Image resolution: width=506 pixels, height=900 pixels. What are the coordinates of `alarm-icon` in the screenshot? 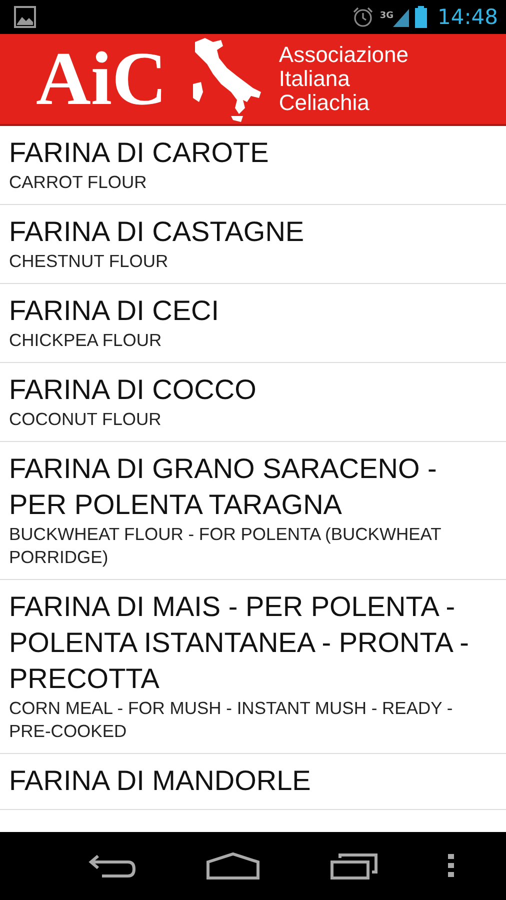 It's located at (363, 17).